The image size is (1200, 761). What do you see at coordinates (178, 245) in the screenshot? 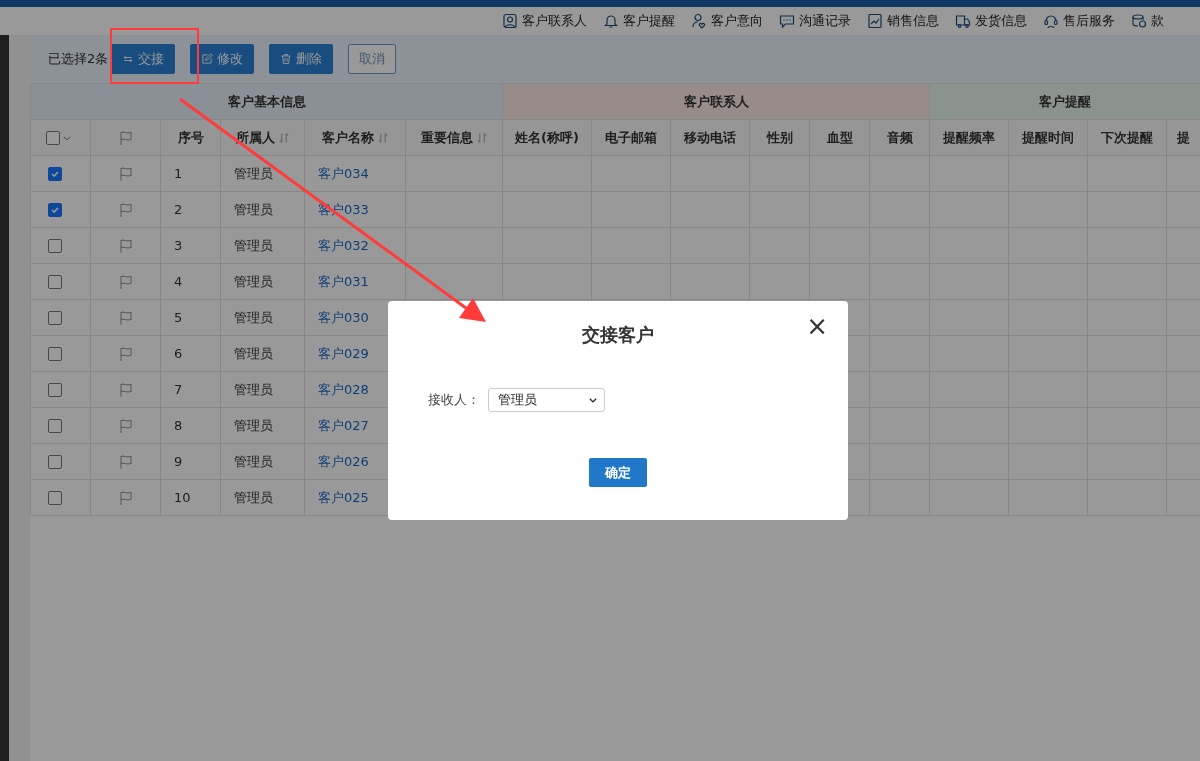
I see `row-number: 3` at bounding box center [178, 245].